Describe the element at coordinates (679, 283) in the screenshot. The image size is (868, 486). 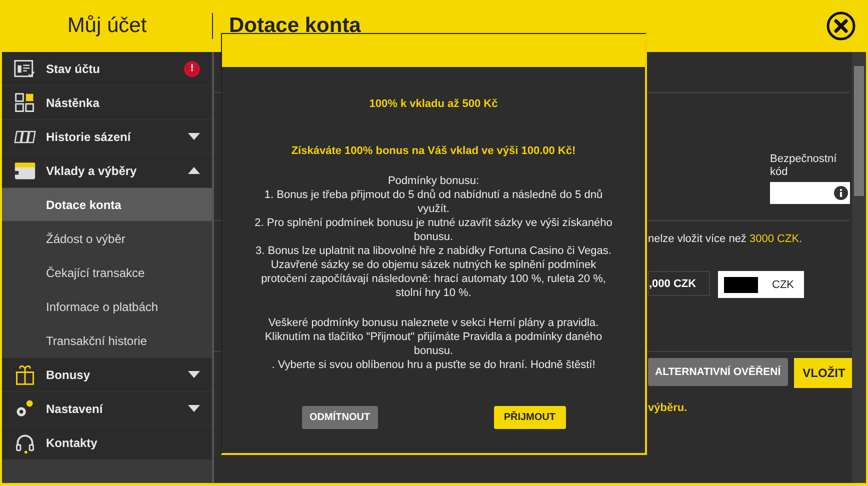
I see `amount-display: ,000 CZK` at that location.